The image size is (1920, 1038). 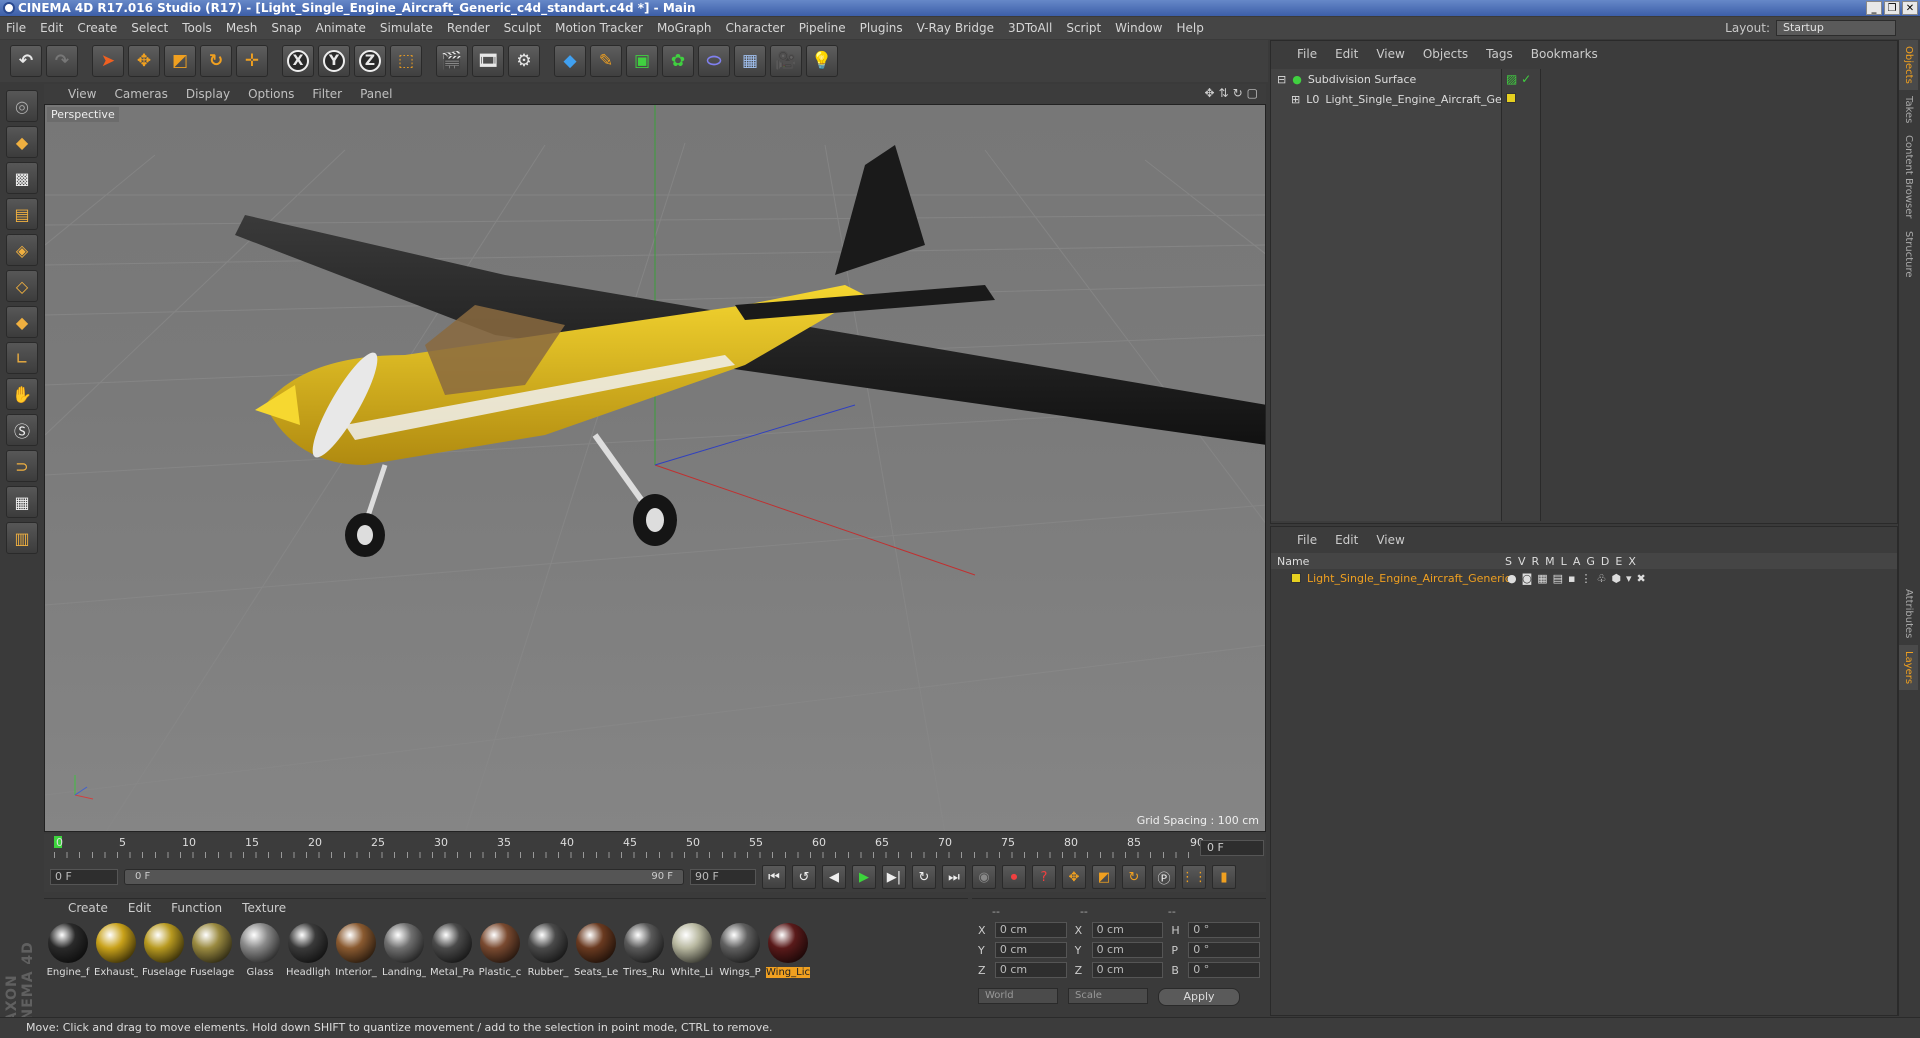 What do you see at coordinates (1499, 54) in the screenshot?
I see `objects-menu-tags: Tags` at bounding box center [1499, 54].